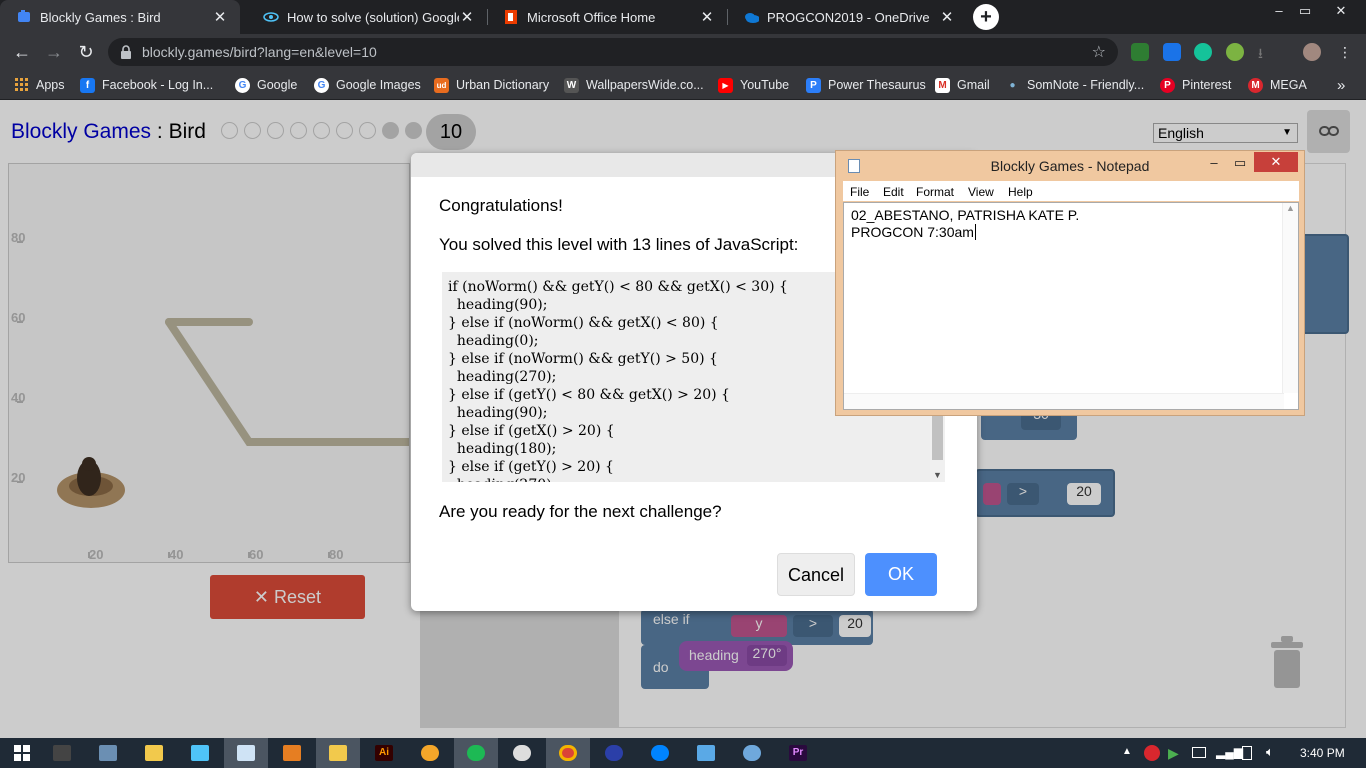 The height and width of the screenshot is (768, 1366). Describe the element at coordinates (1312, 52) in the screenshot. I see `profile-avatar` at that location.